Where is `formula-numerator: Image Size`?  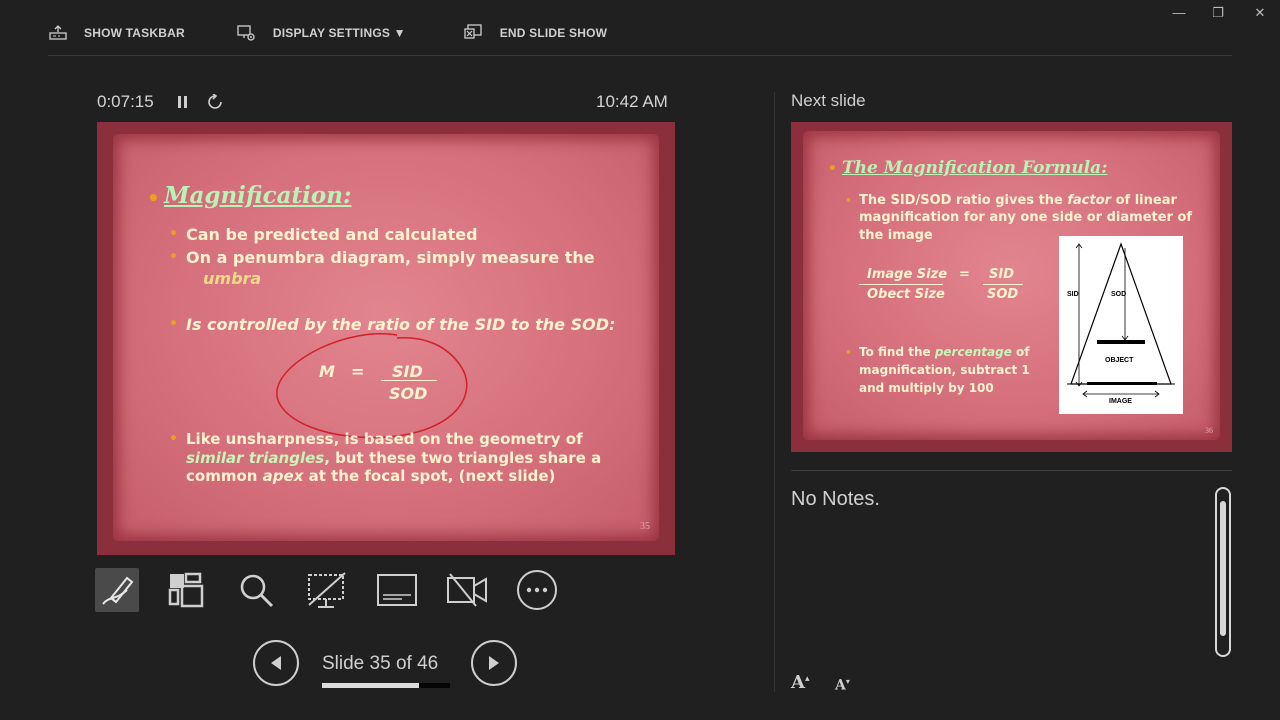 formula-numerator: Image Size is located at coordinates (907, 274).